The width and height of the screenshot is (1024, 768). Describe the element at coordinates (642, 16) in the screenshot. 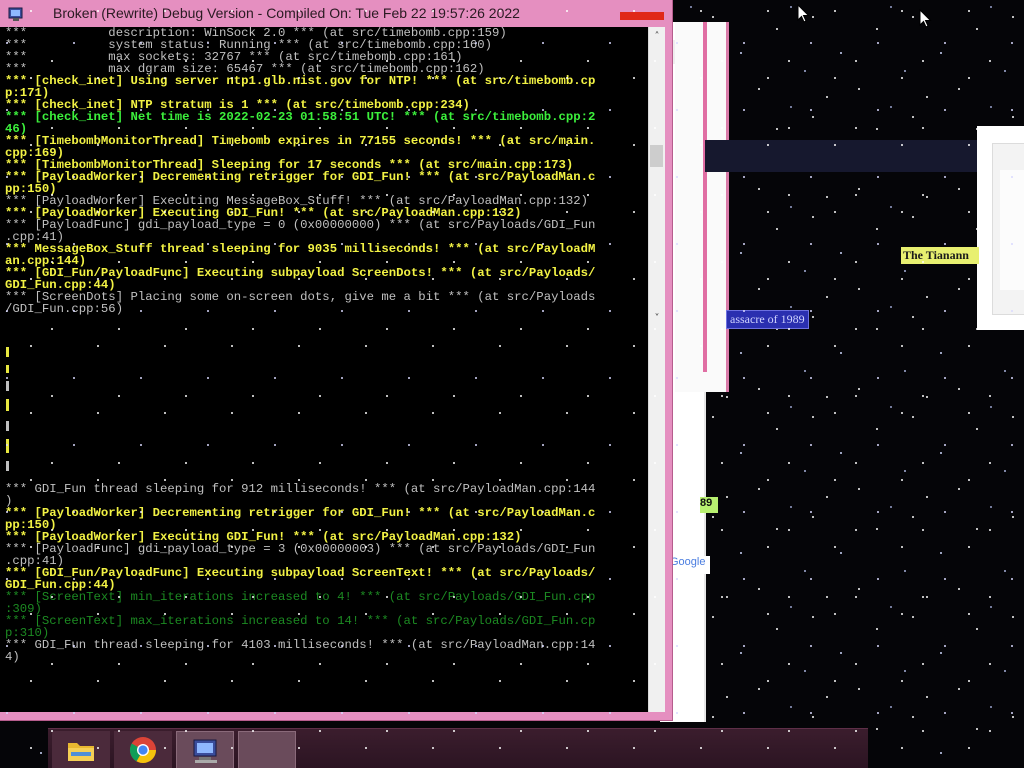

I see `close-button` at that location.